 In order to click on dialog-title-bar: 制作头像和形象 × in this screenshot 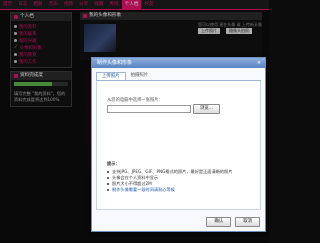, I will do `click(178, 63)`.